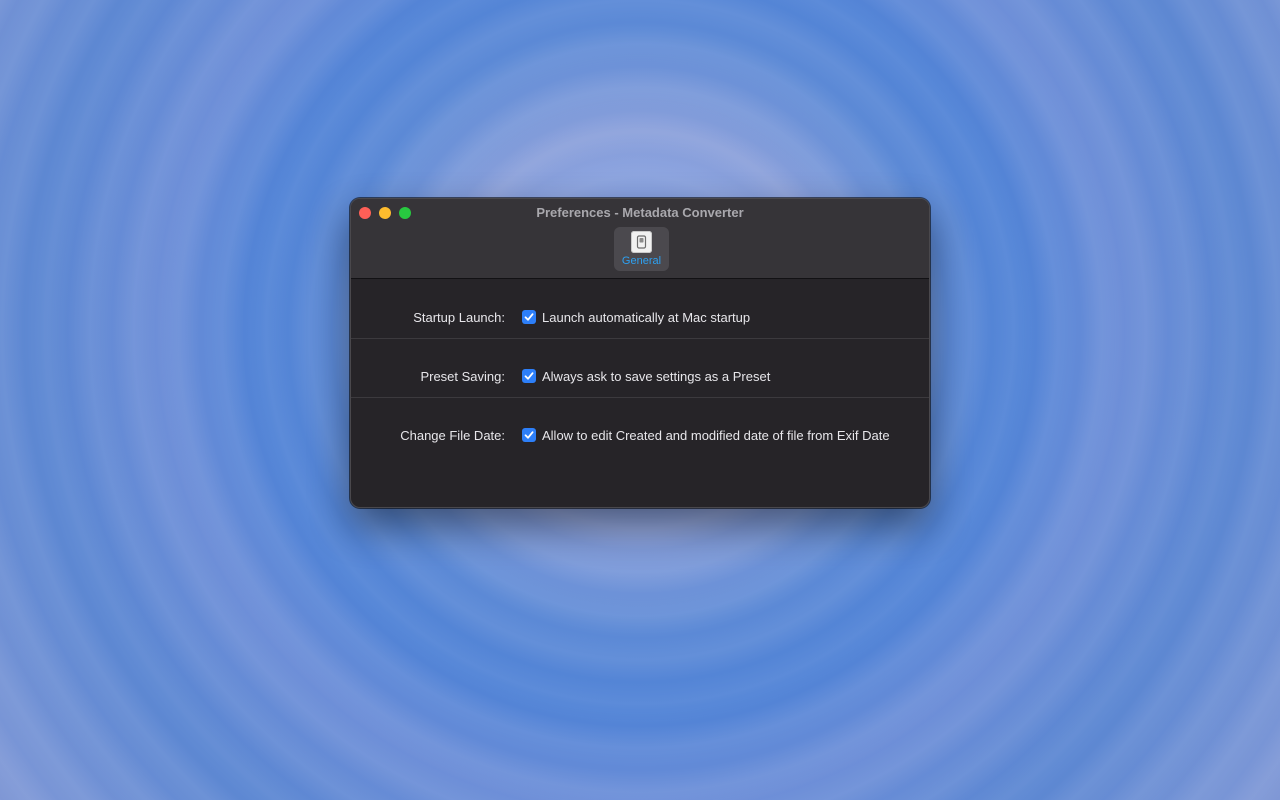 The image size is (1280, 800). Describe the element at coordinates (656, 377) in the screenshot. I see `checkbox-label: Always ask to save settings as a Preset` at that location.